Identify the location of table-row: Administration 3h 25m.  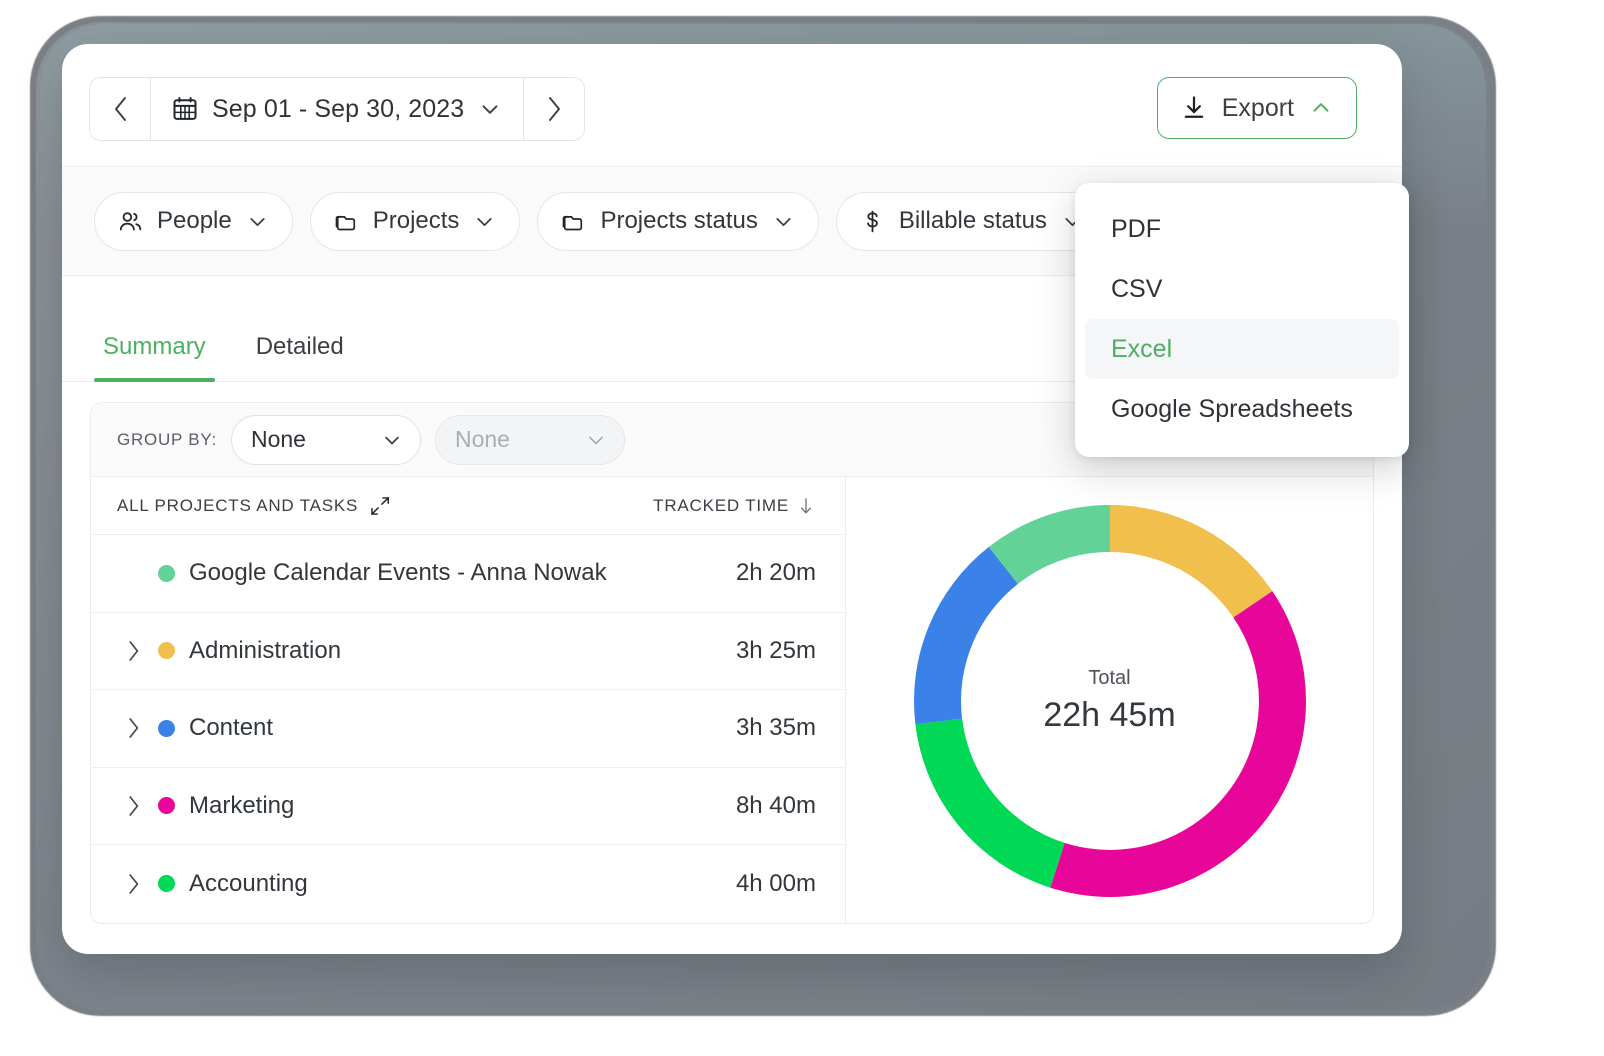
(468, 651).